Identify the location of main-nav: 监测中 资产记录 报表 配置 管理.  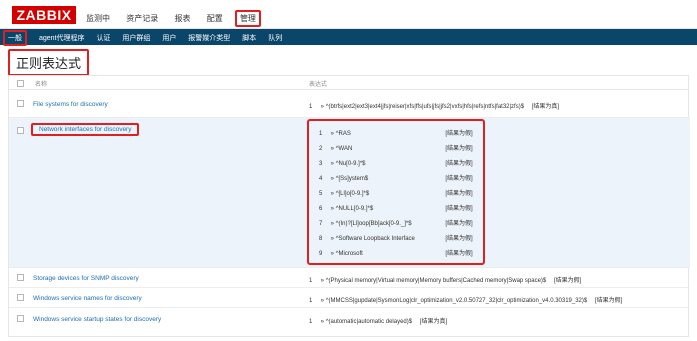
(180, 18).